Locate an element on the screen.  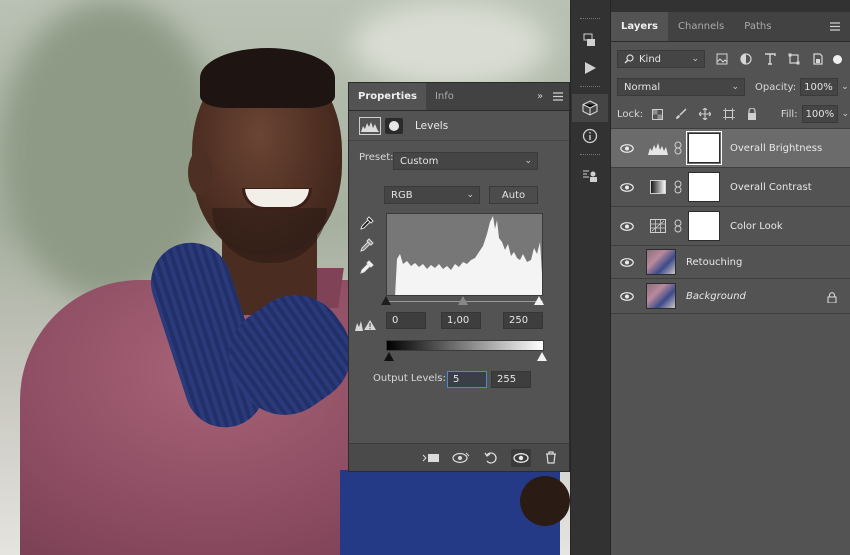
output-black-field: 5 is located at coordinates (467, 379).